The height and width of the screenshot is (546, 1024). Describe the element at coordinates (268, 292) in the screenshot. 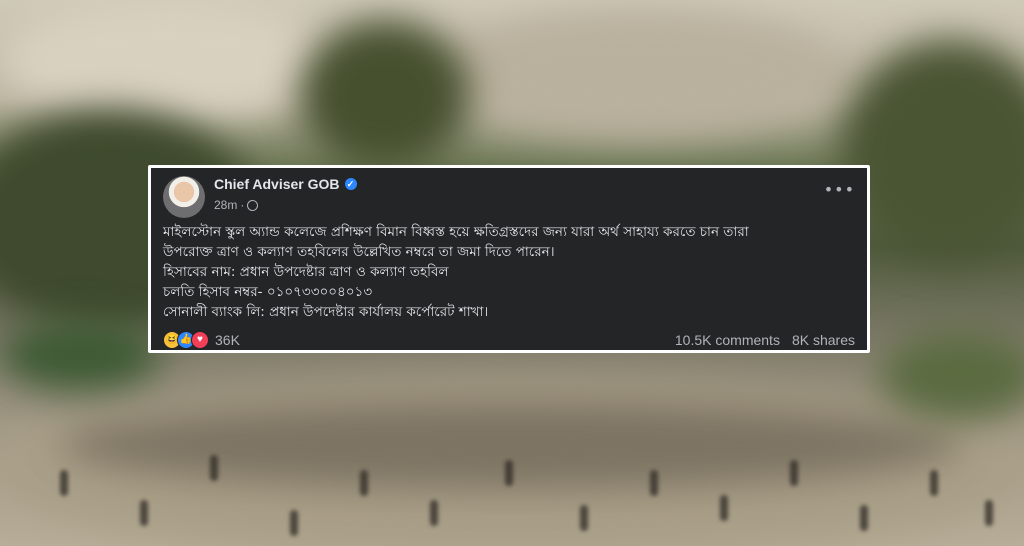

I see `post-line: চলতি হিসাব নম্বর- ০১০৭৩৩০০৪০১৩` at that location.